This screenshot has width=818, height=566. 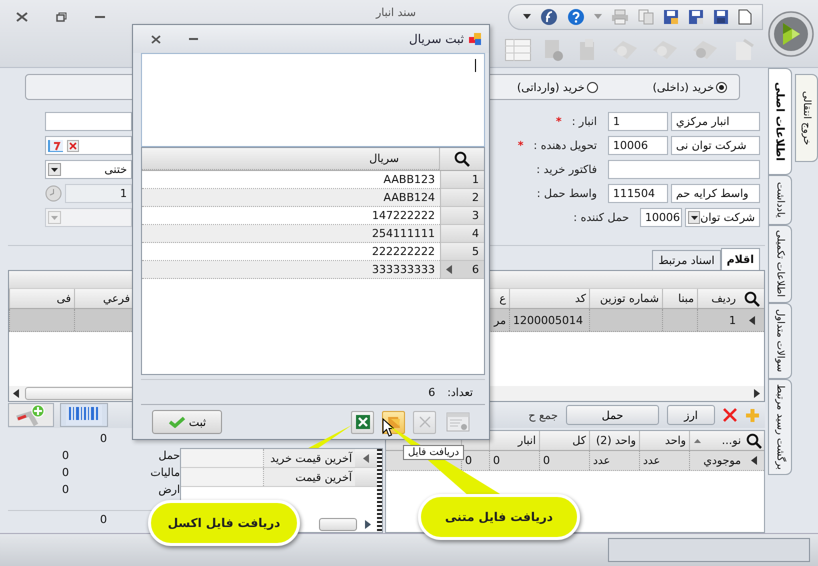 What do you see at coordinates (338, 524) in the screenshot?
I see `scrollbar-thumb` at bounding box center [338, 524].